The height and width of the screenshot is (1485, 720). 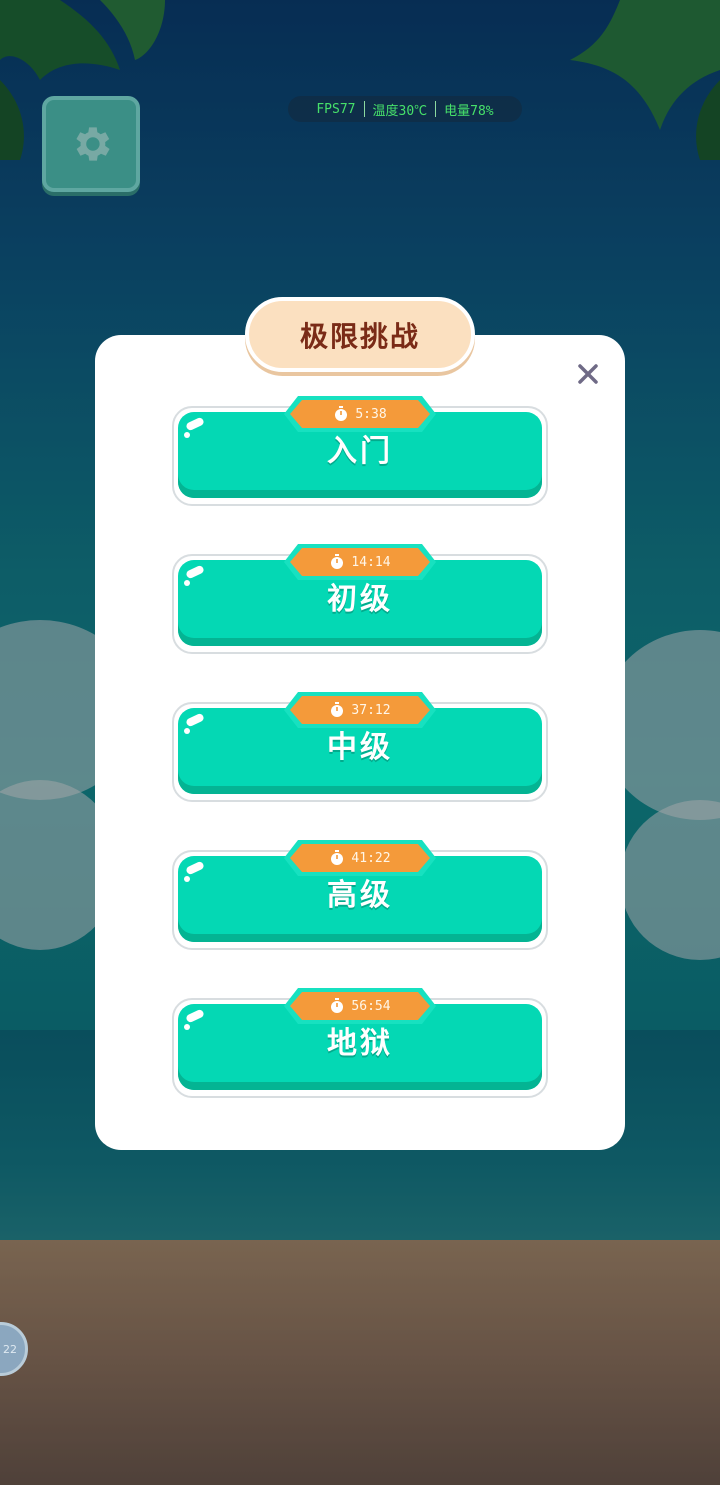 I want to click on best-time-badge: 5:38, so click(x=360, y=414).